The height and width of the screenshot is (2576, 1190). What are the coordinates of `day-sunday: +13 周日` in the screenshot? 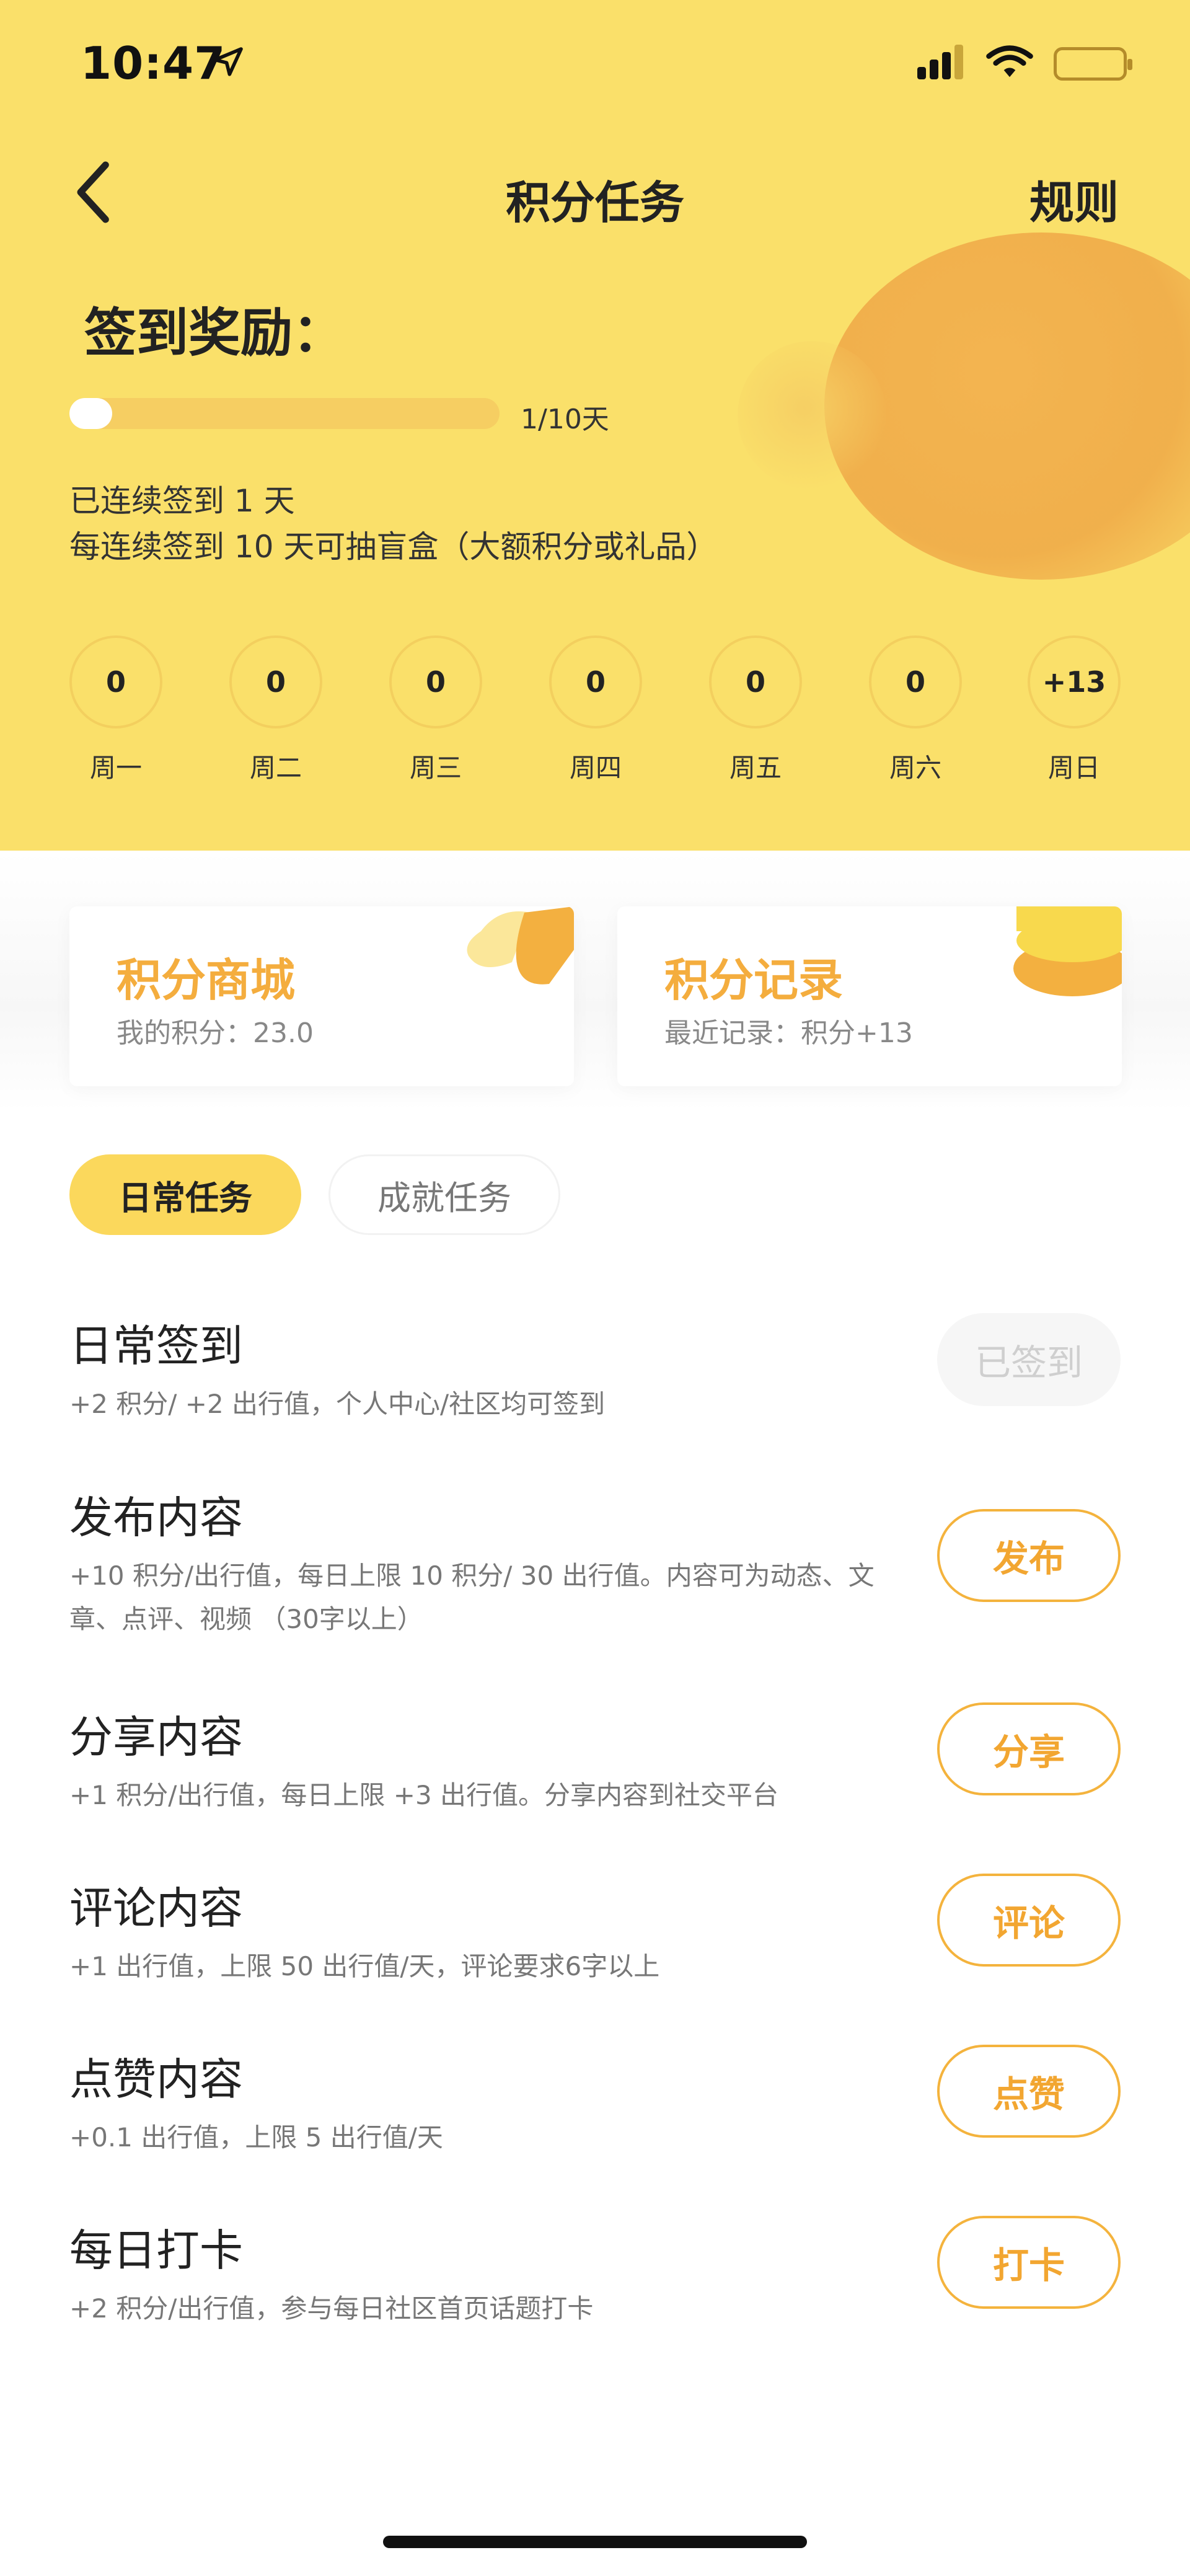 It's located at (1074, 710).